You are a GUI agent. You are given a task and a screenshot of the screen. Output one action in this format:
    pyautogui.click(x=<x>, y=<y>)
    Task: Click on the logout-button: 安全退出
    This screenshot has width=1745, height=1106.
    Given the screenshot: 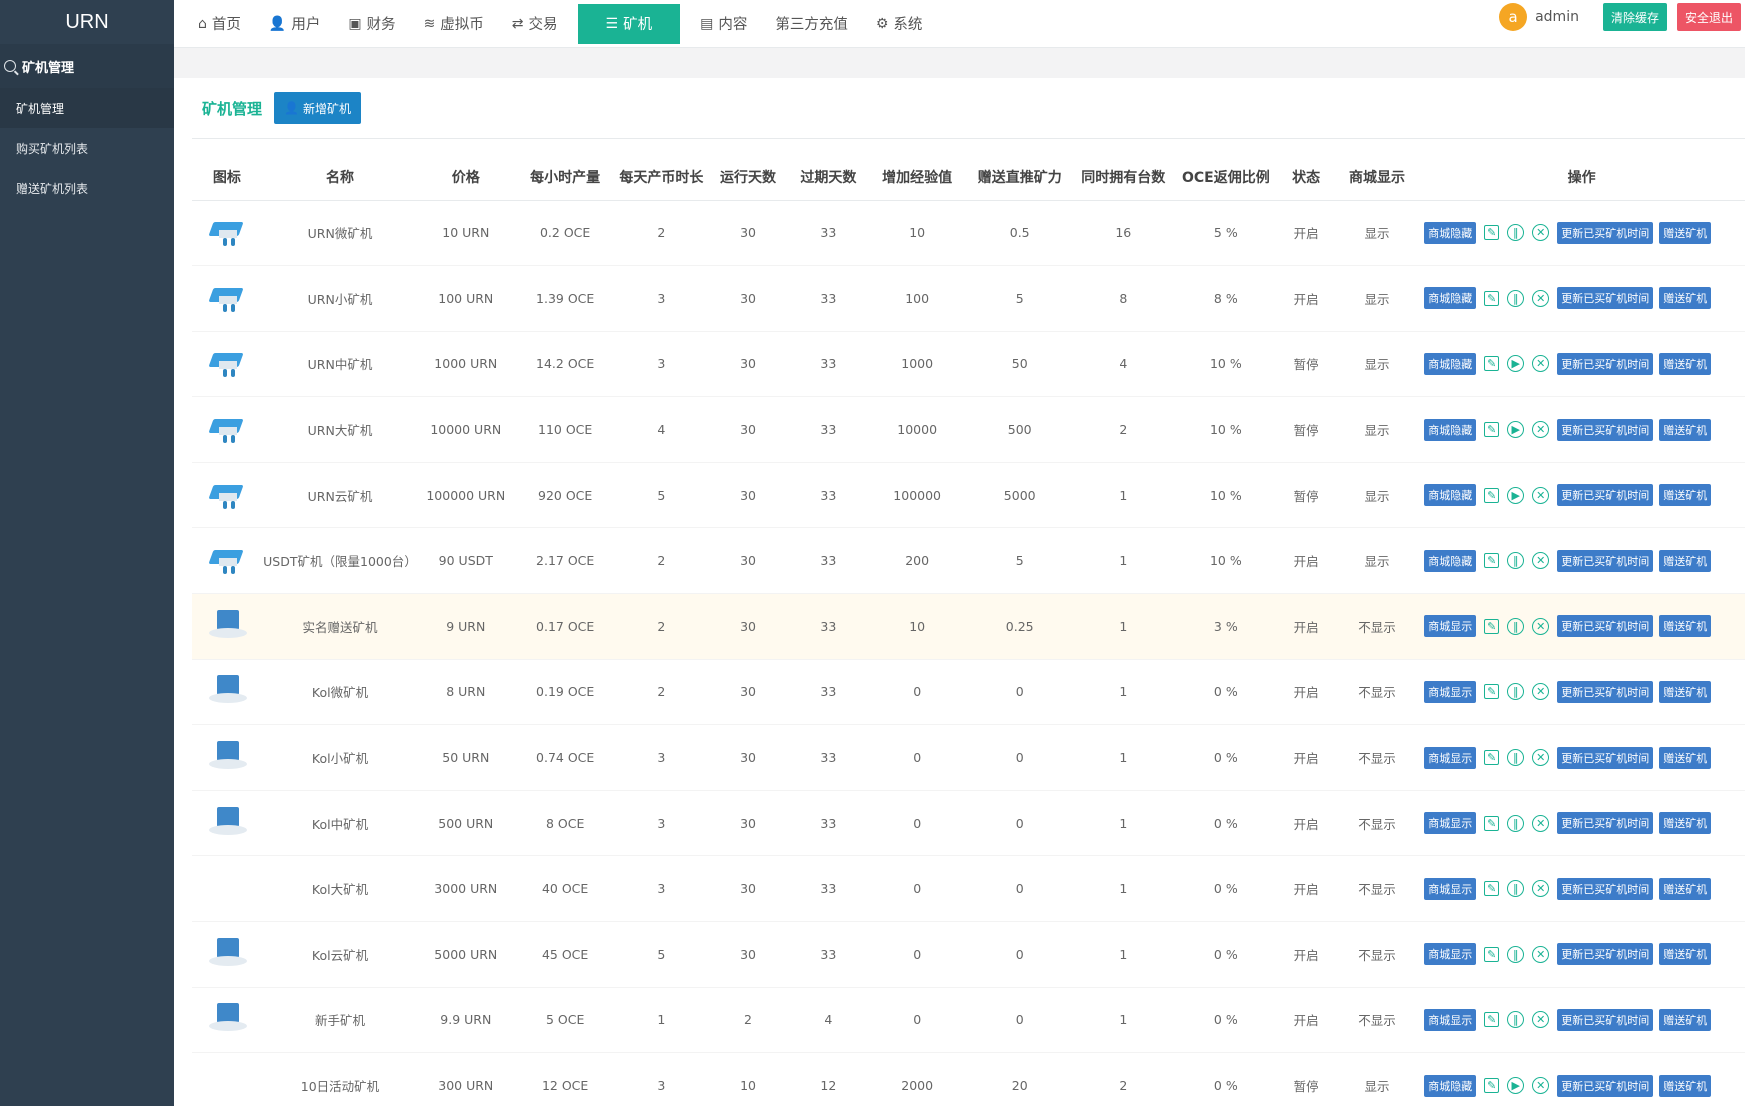 What is the action you would take?
    pyautogui.click(x=1708, y=17)
    